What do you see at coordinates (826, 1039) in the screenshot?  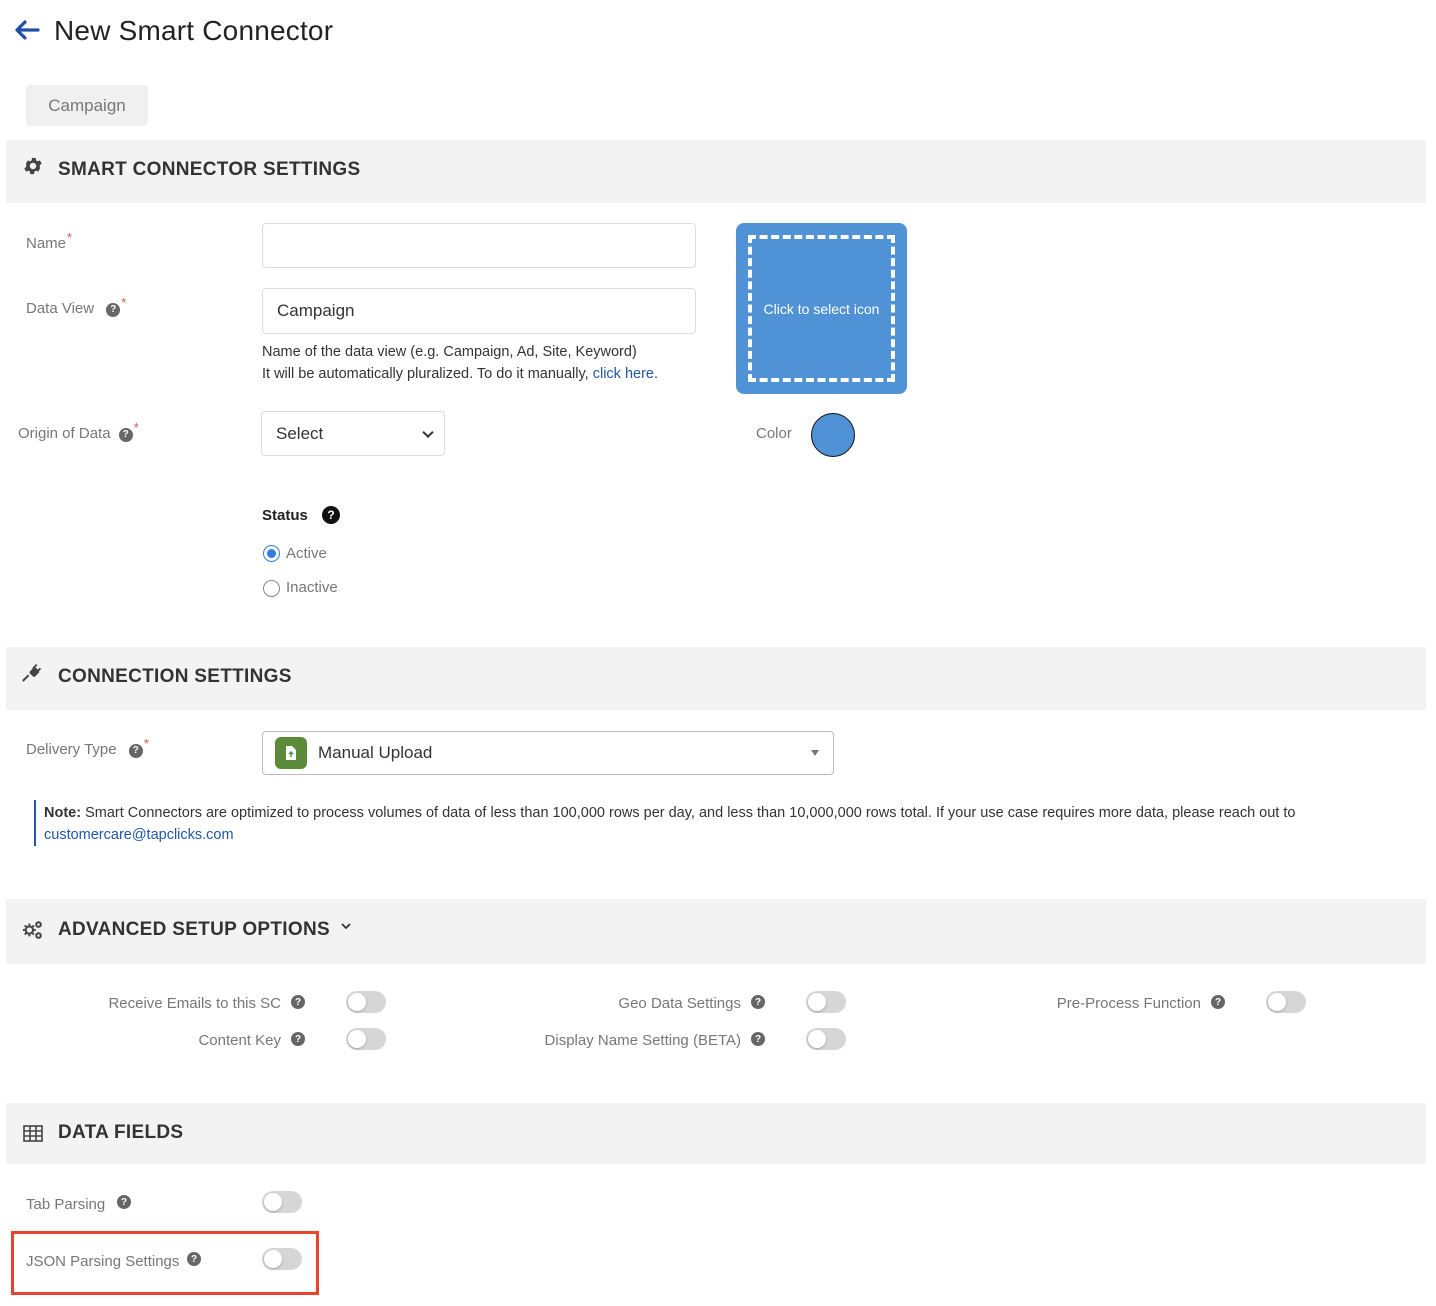 I see `display-name-toggle` at bounding box center [826, 1039].